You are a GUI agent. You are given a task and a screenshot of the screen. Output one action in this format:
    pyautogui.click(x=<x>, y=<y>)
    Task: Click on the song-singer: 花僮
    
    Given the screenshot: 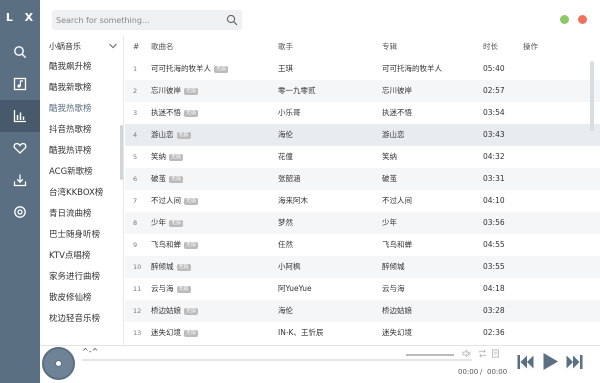 What is the action you would take?
    pyautogui.click(x=328, y=157)
    